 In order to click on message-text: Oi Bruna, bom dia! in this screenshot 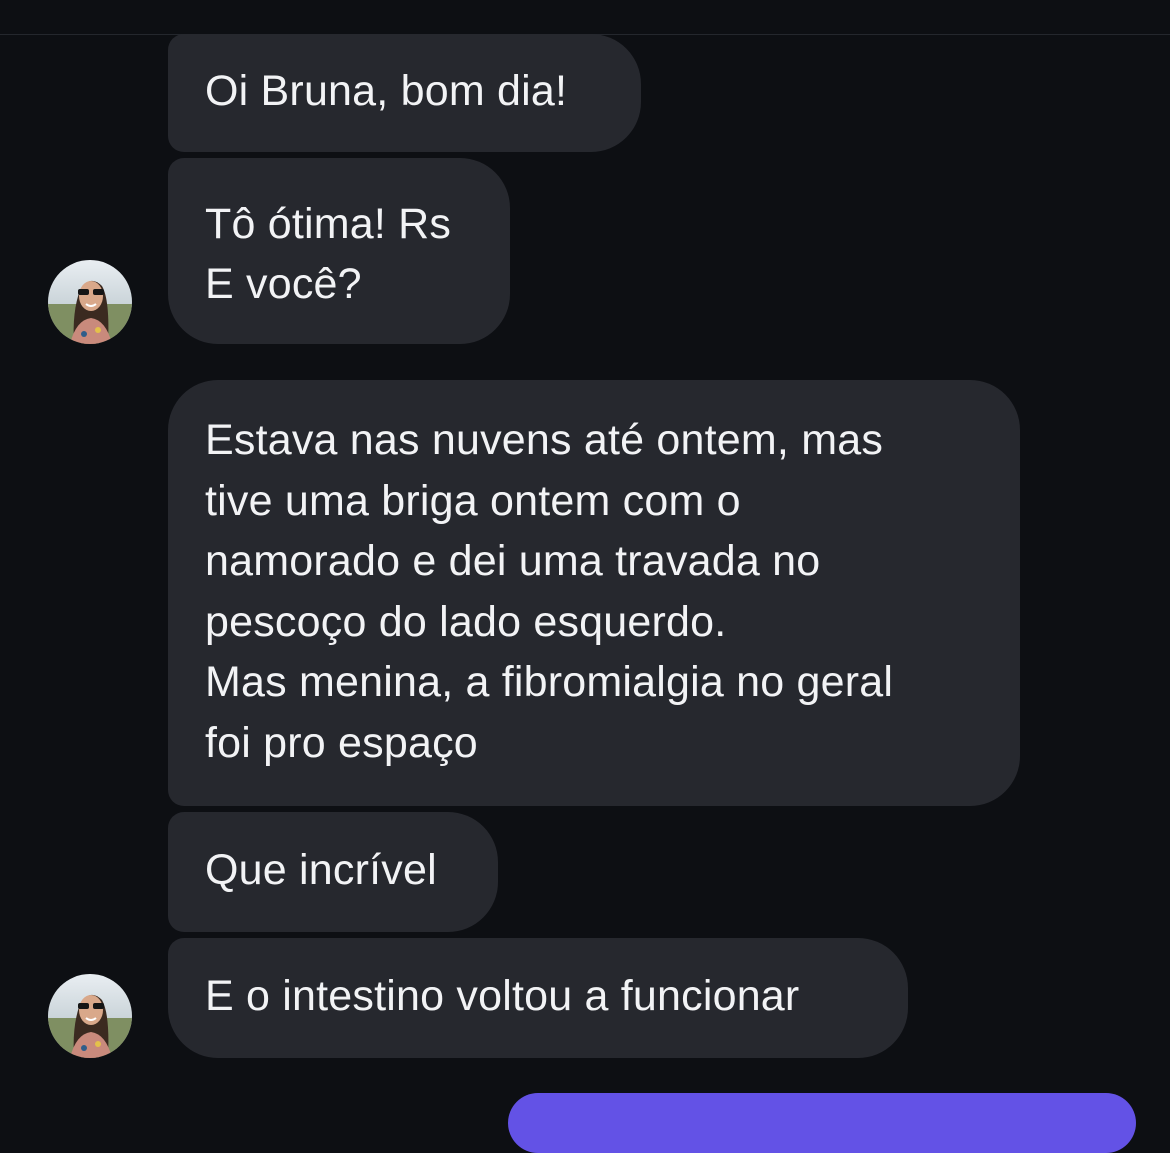, I will do `click(386, 91)`.